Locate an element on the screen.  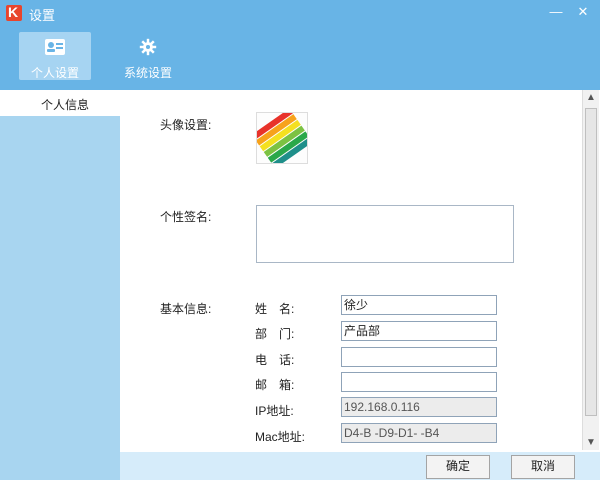
window-title: 设置 is located at coordinates (42, 15).